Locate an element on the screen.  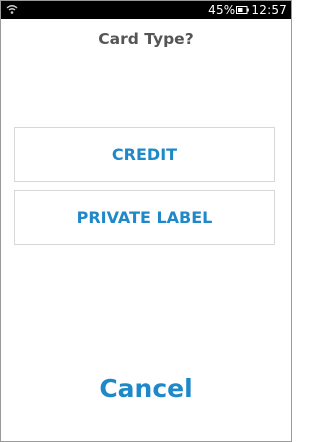
credit-button-label: CREDIT is located at coordinates (144, 154).